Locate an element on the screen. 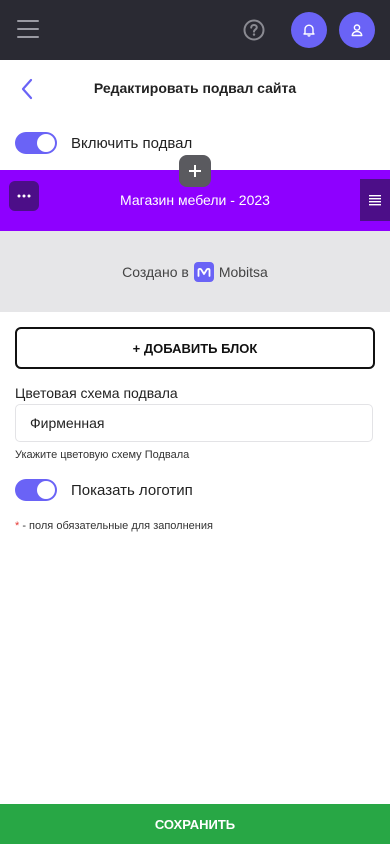  mobitsa-logo-icon is located at coordinates (203, 271).